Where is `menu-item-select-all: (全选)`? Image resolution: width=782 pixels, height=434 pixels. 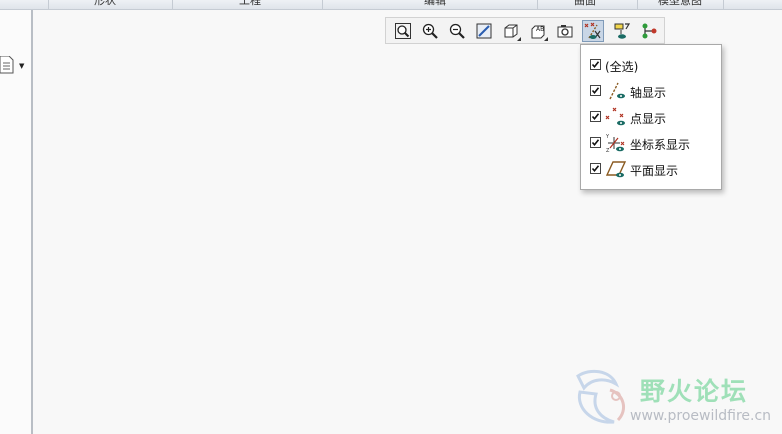 menu-item-select-all: (全选) is located at coordinates (651, 65).